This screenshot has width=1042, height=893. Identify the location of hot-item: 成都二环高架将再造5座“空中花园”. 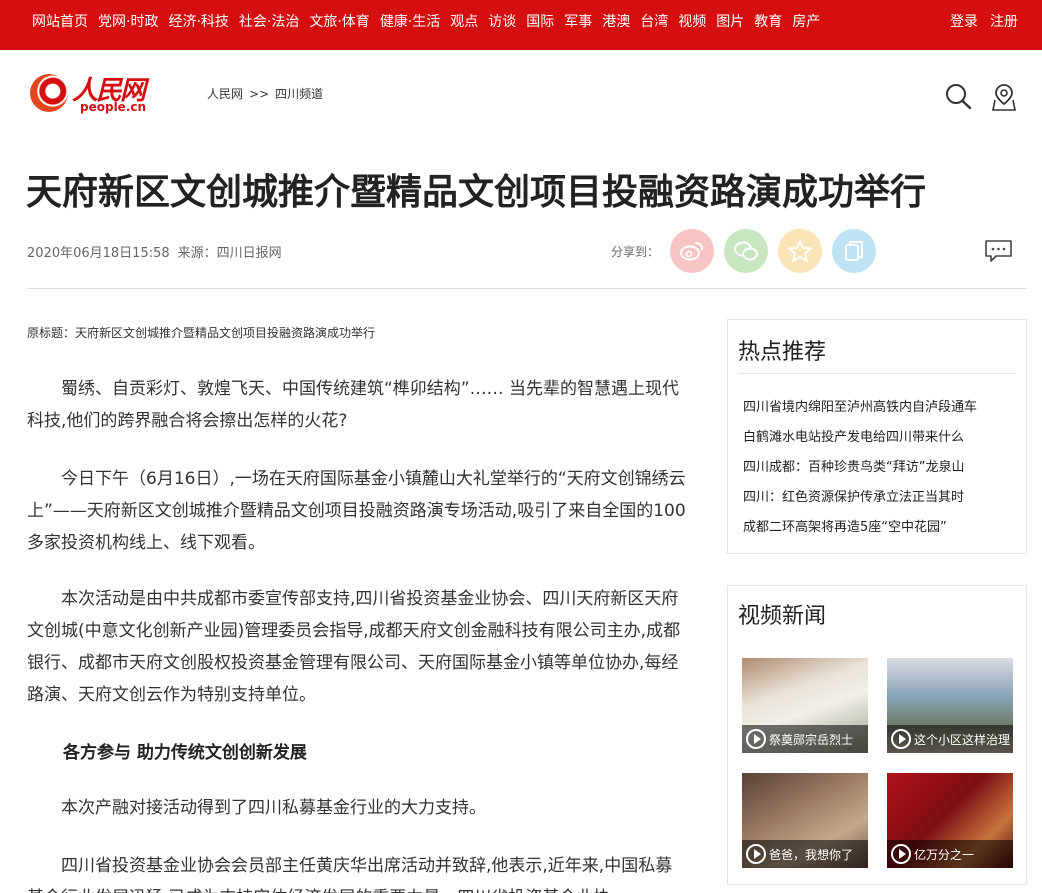
(845, 525).